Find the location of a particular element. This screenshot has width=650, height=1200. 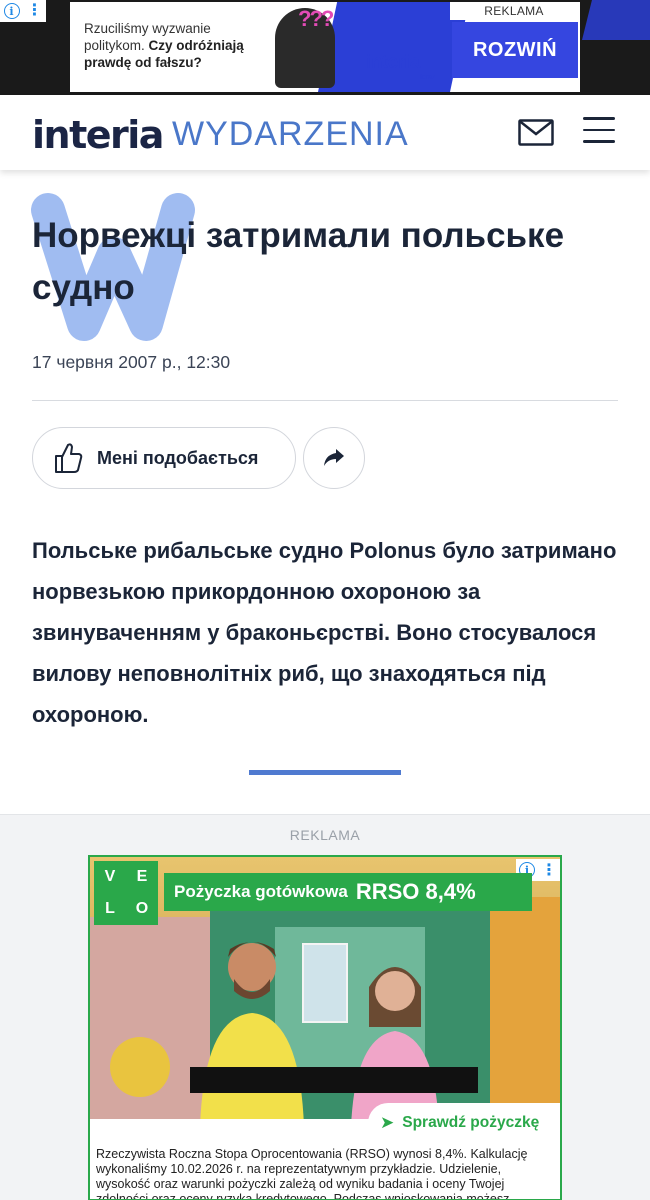

ad-building-right is located at coordinates (522, 1012).